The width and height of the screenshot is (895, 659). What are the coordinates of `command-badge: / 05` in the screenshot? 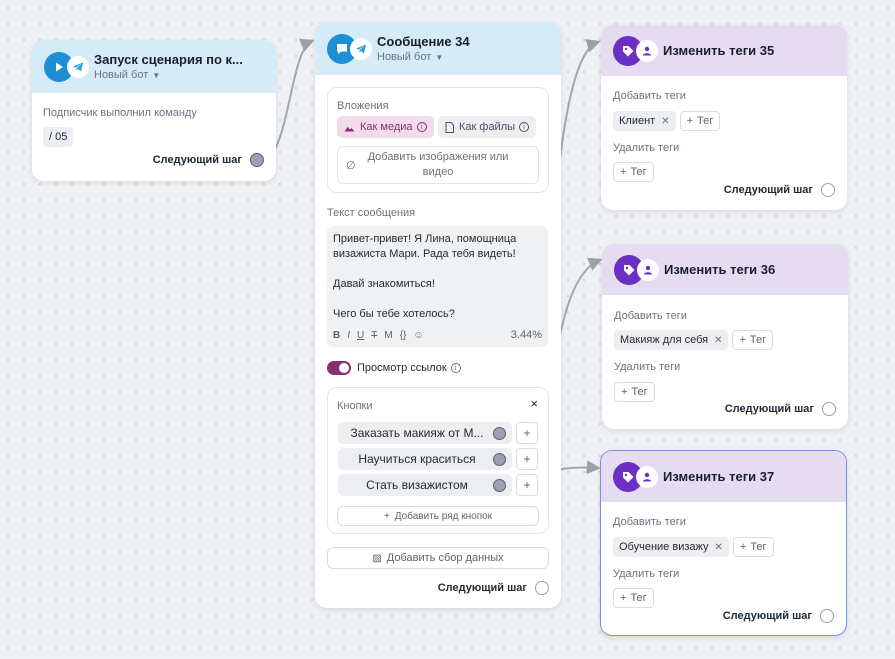 It's located at (58, 137).